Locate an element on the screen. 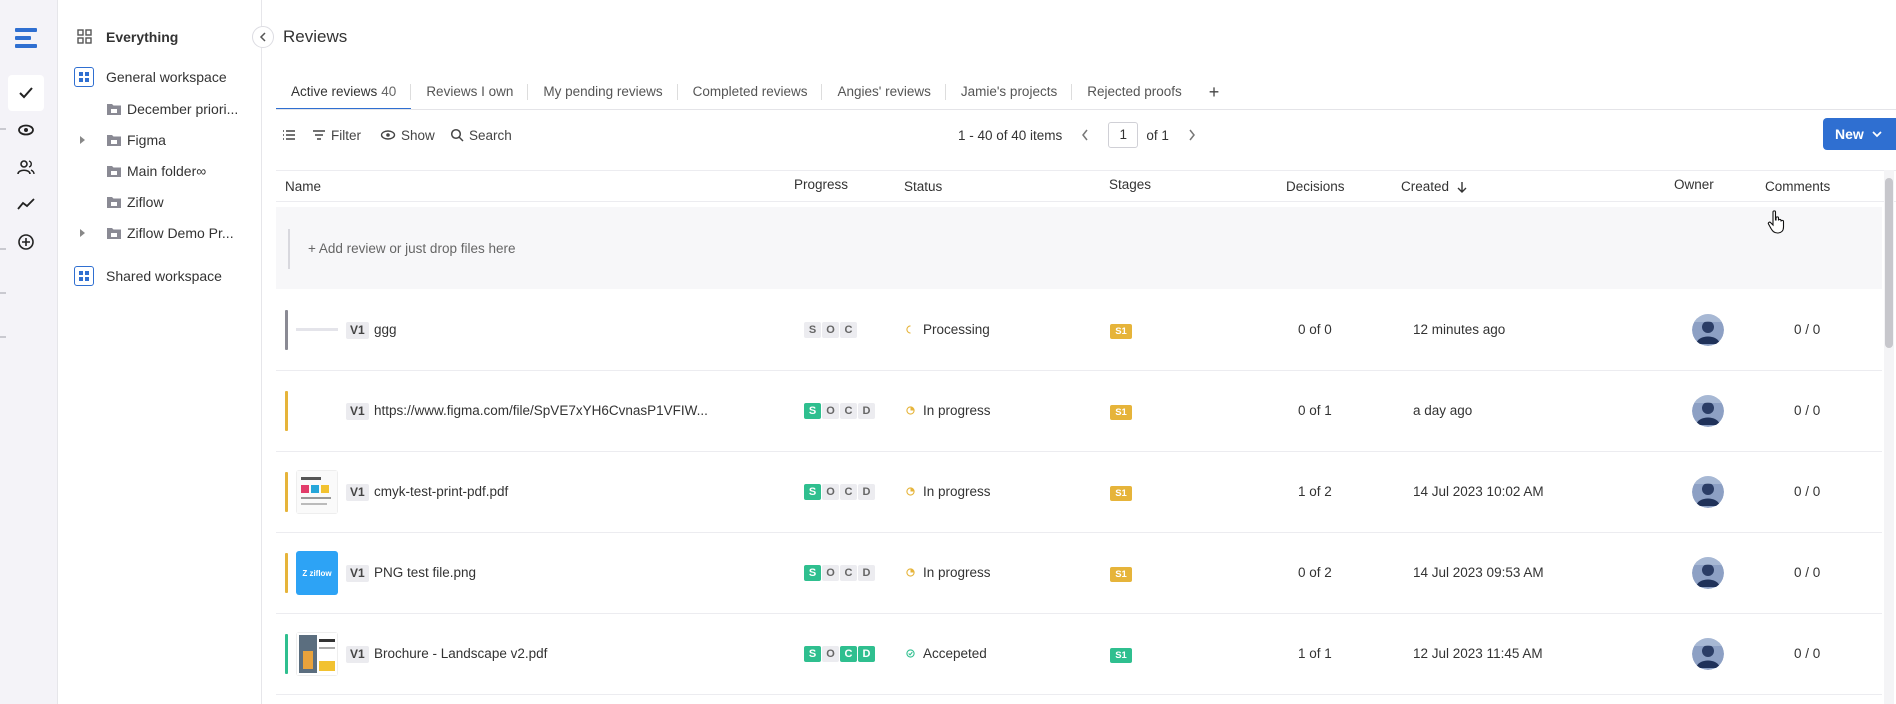 This screenshot has width=1896, height=704. sidebar-item-everything: Everything is located at coordinates (160, 37).